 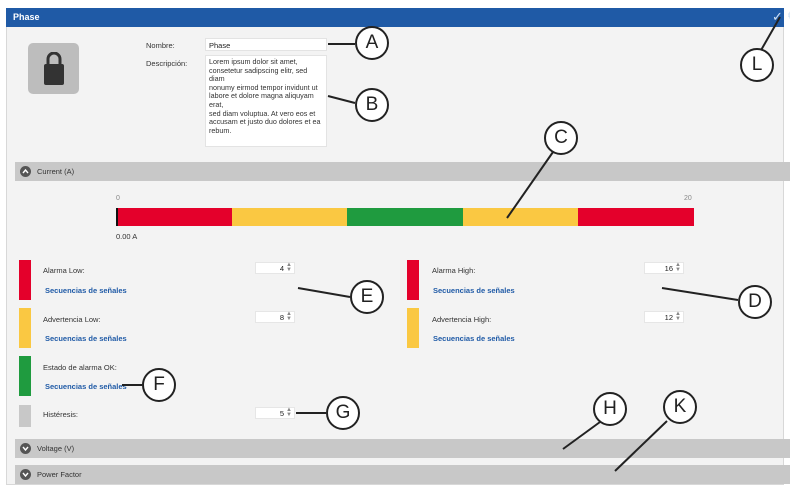 What do you see at coordinates (324, 292) in the screenshot?
I see `leader-line-e` at bounding box center [324, 292].